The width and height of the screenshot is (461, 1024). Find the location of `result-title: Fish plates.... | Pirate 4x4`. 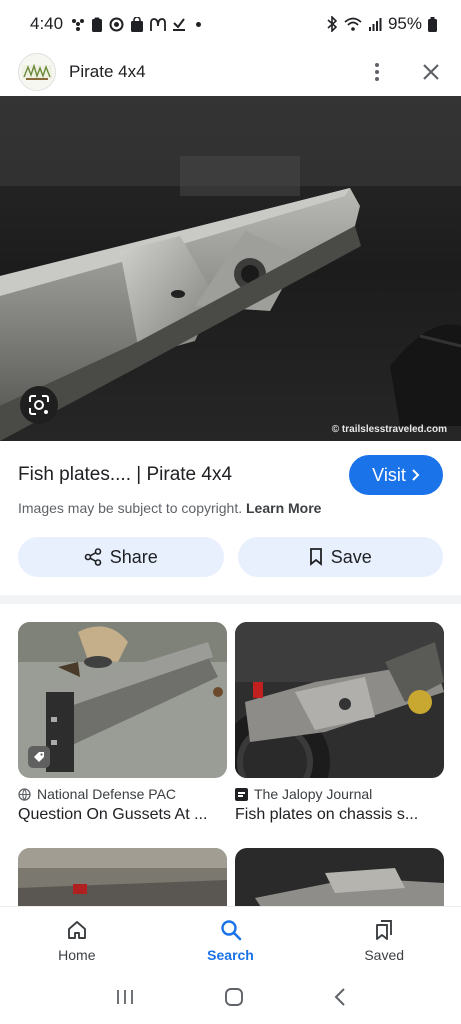

result-title: Fish plates.... | Pirate 4x4 is located at coordinates (125, 474).